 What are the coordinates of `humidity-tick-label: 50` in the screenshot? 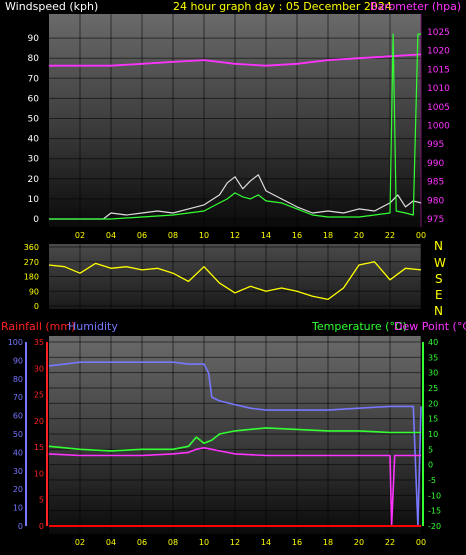 It's located at (18, 434).